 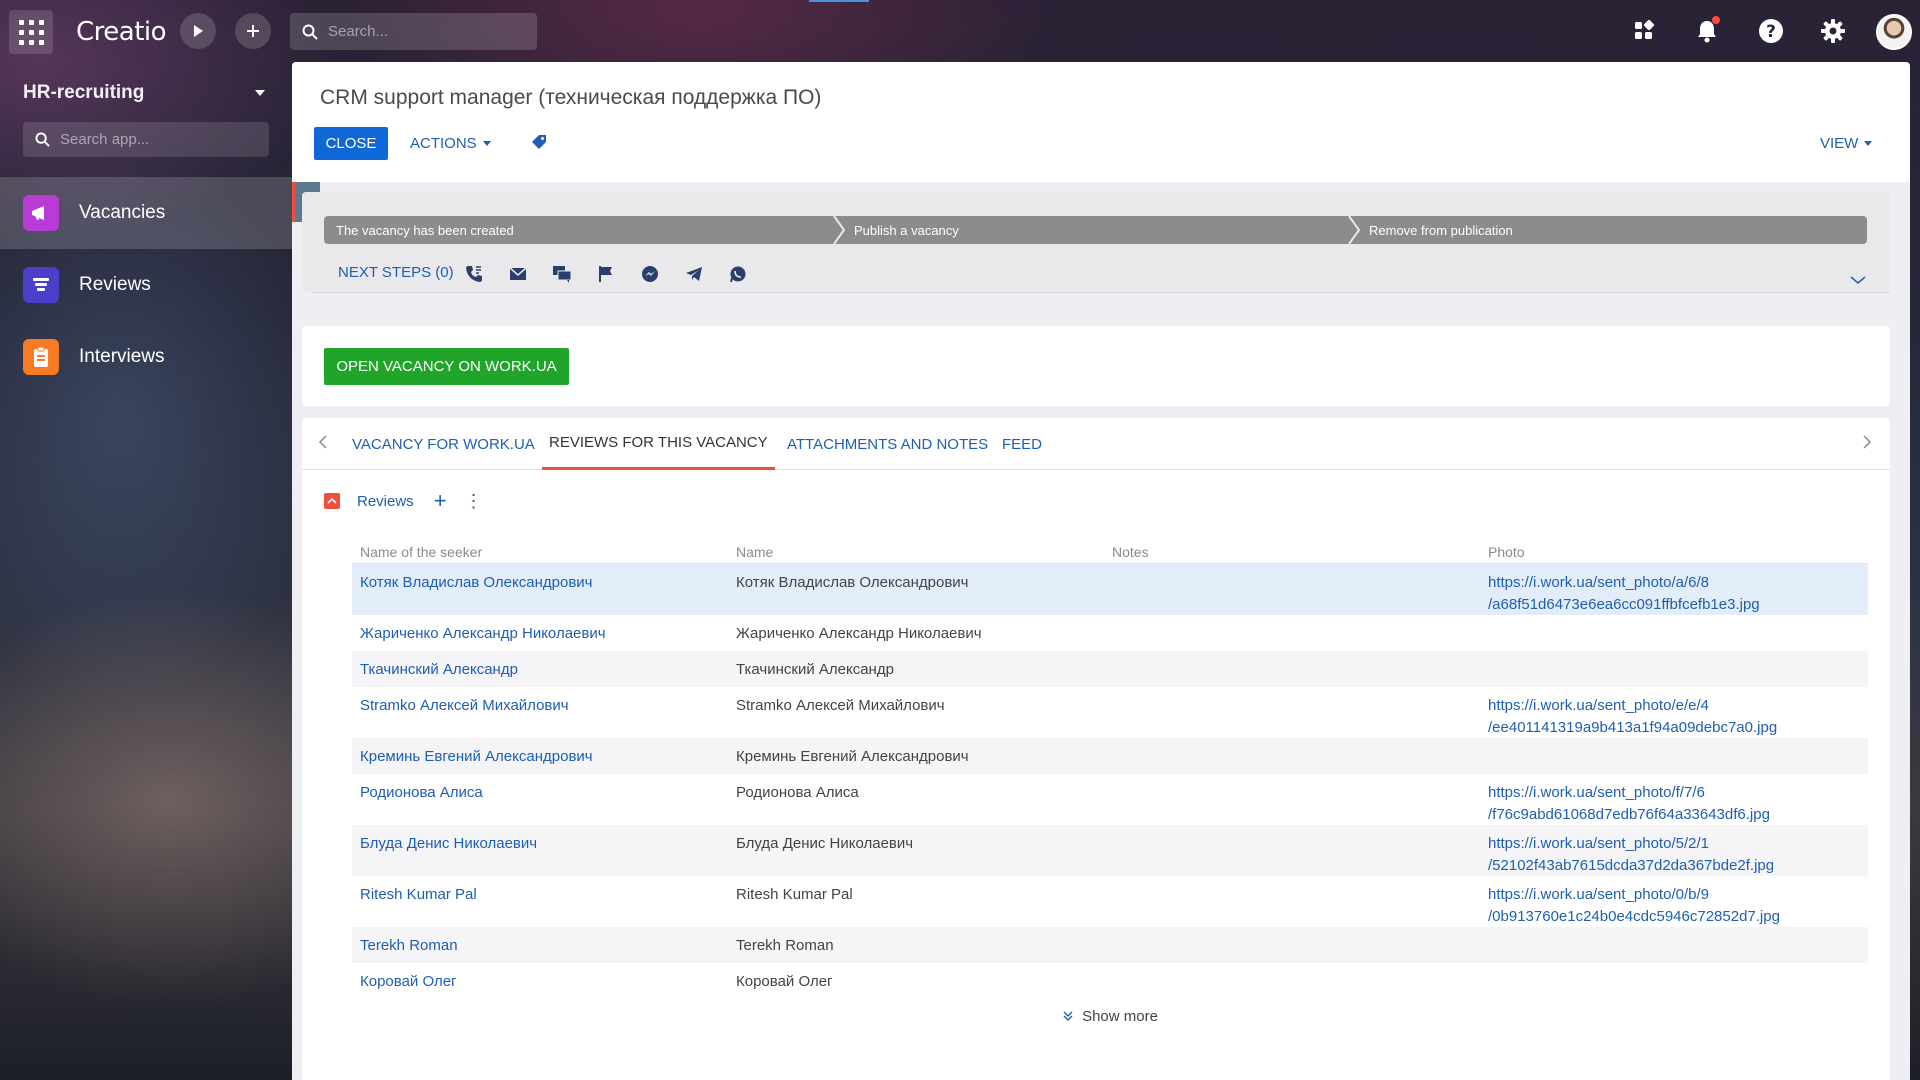 I want to click on telegram-icon, so click(x=694, y=274).